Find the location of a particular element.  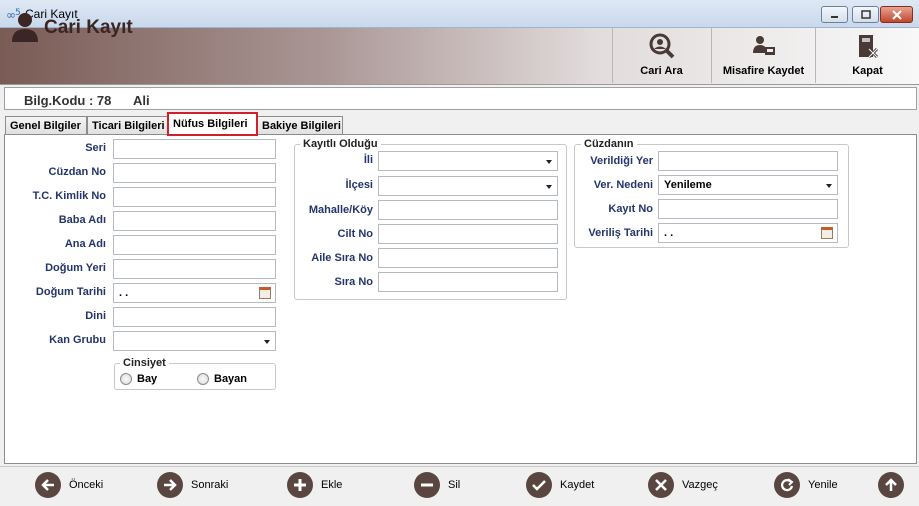

tc-kimlik-no-input is located at coordinates (194, 197).